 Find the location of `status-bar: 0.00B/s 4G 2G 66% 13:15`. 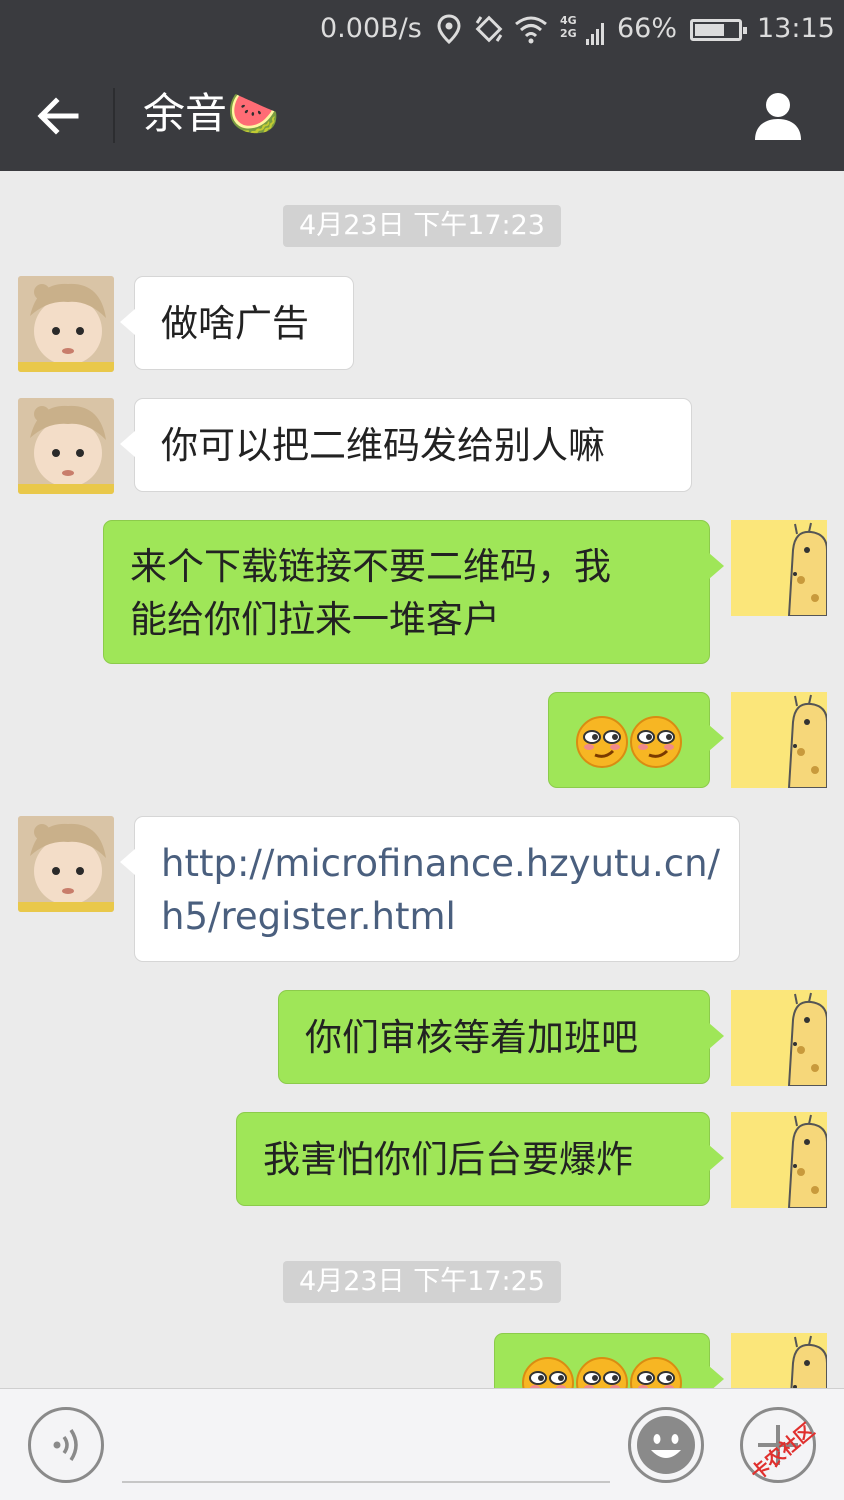

status-bar: 0.00B/s 4G 2G 66% 13:15 is located at coordinates (422, 30).